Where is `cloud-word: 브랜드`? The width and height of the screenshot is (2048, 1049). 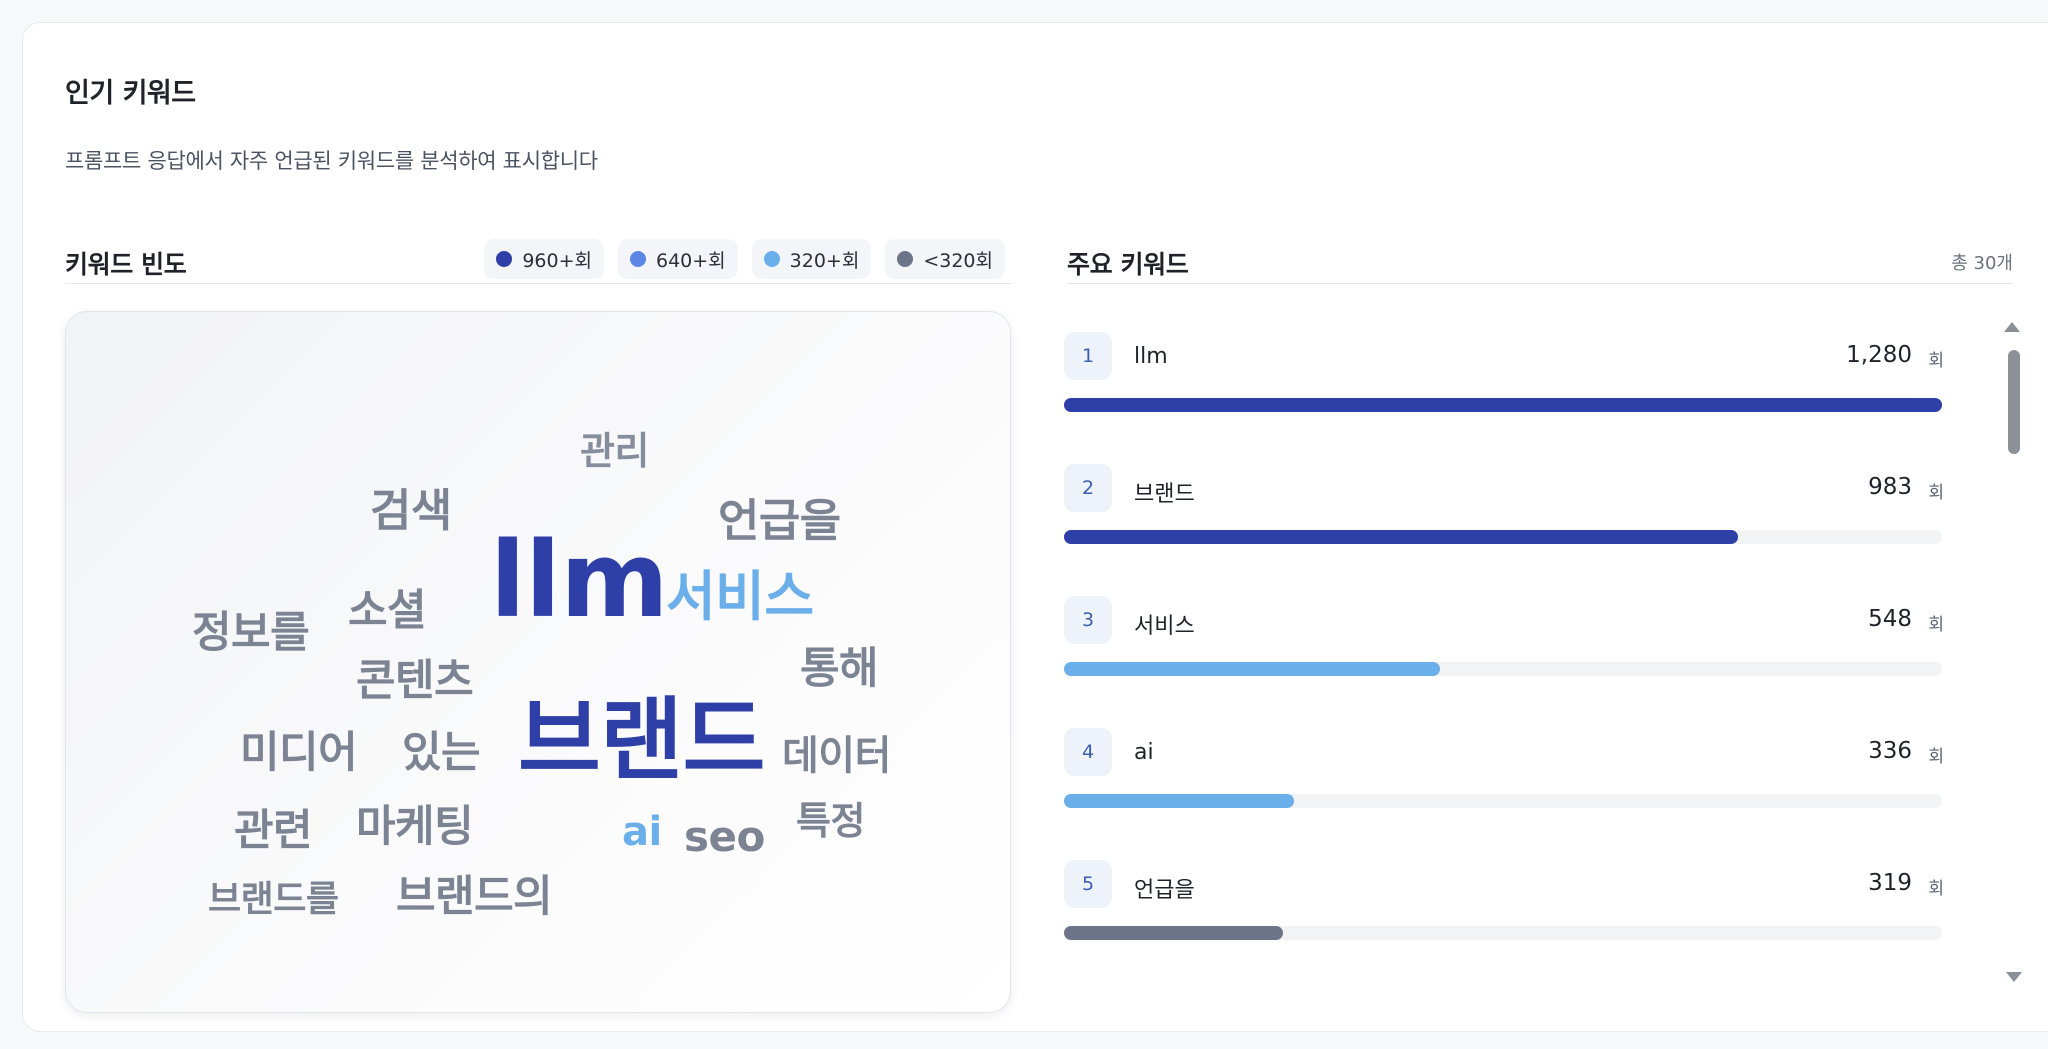 cloud-word: 브랜드 is located at coordinates (641, 741).